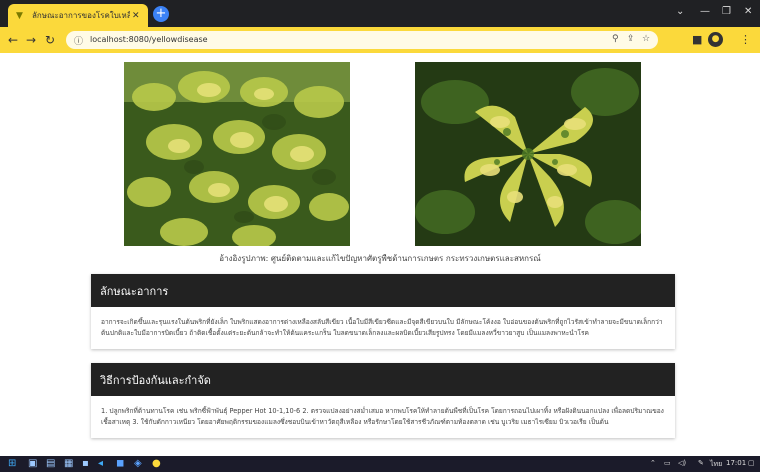 The width and height of the screenshot is (760, 472). Describe the element at coordinates (19, 15) in the screenshot. I see `favicon-icon: ▼` at that location.